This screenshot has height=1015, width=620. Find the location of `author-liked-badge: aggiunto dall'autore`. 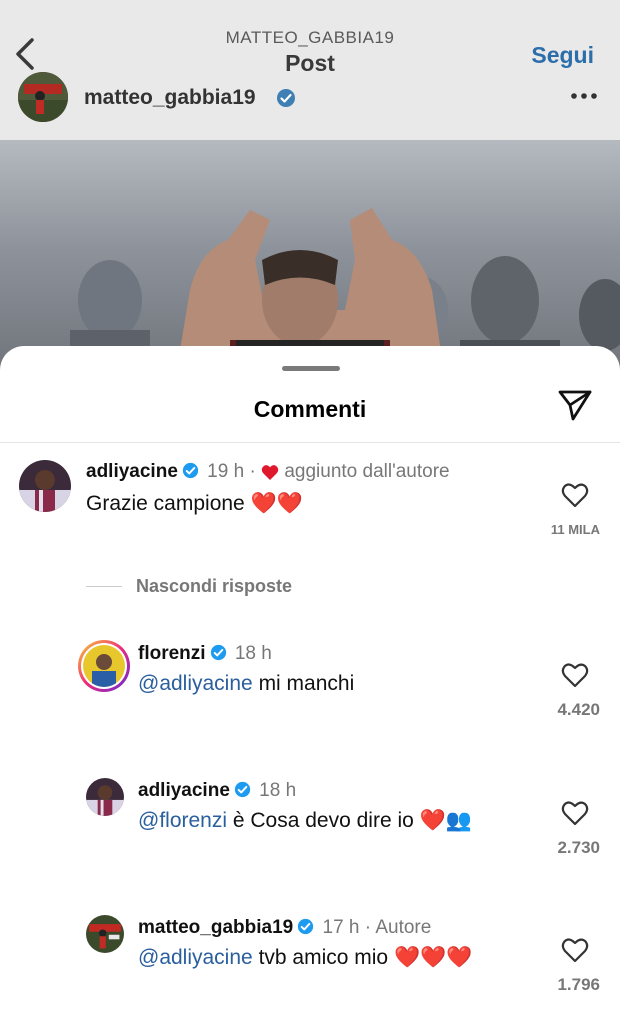

author-liked-badge: aggiunto dall'autore is located at coordinates (367, 471).